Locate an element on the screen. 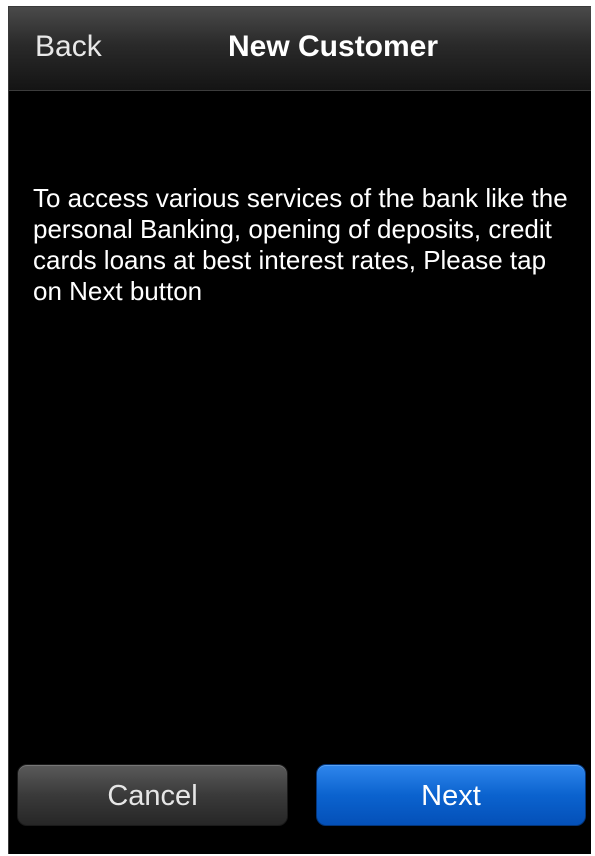 This screenshot has width=595, height=856. navigation-bar: Back New Customer is located at coordinates (300, 49).